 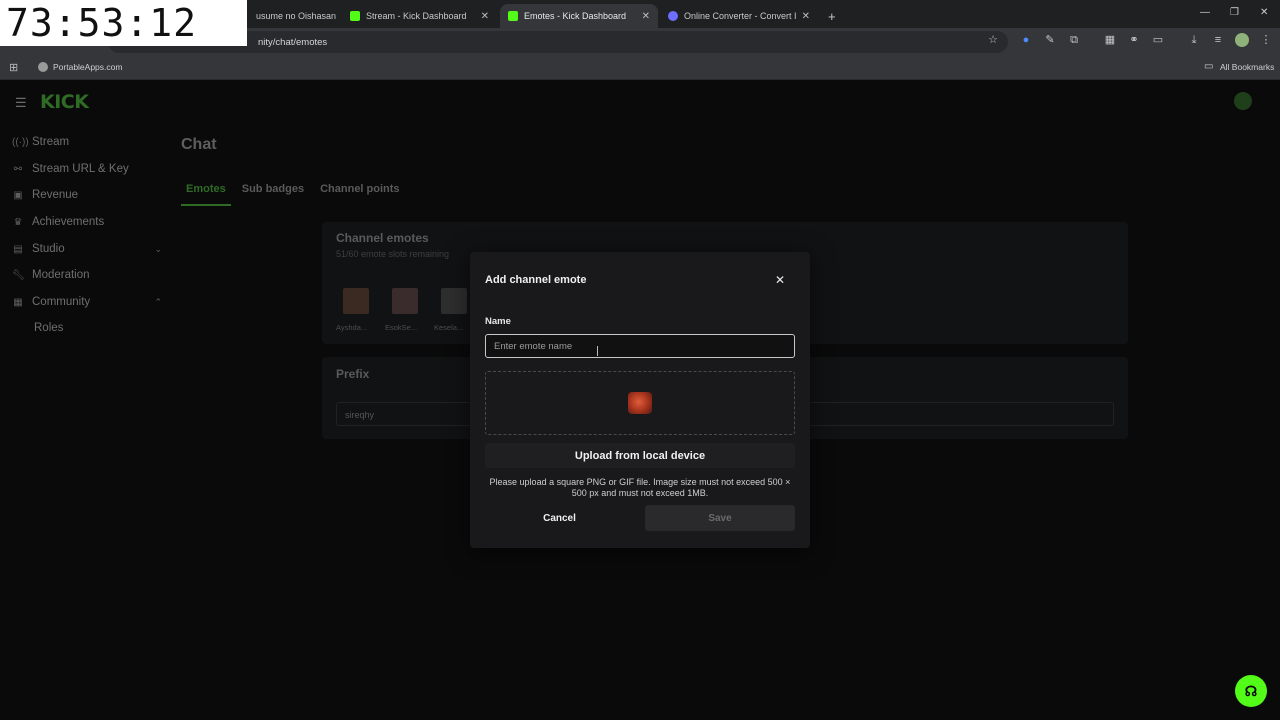 What do you see at coordinates (1266, 40) in the screenshot?
I see `more-menu-icon: ⋮` at bounding box center [1266, 40].